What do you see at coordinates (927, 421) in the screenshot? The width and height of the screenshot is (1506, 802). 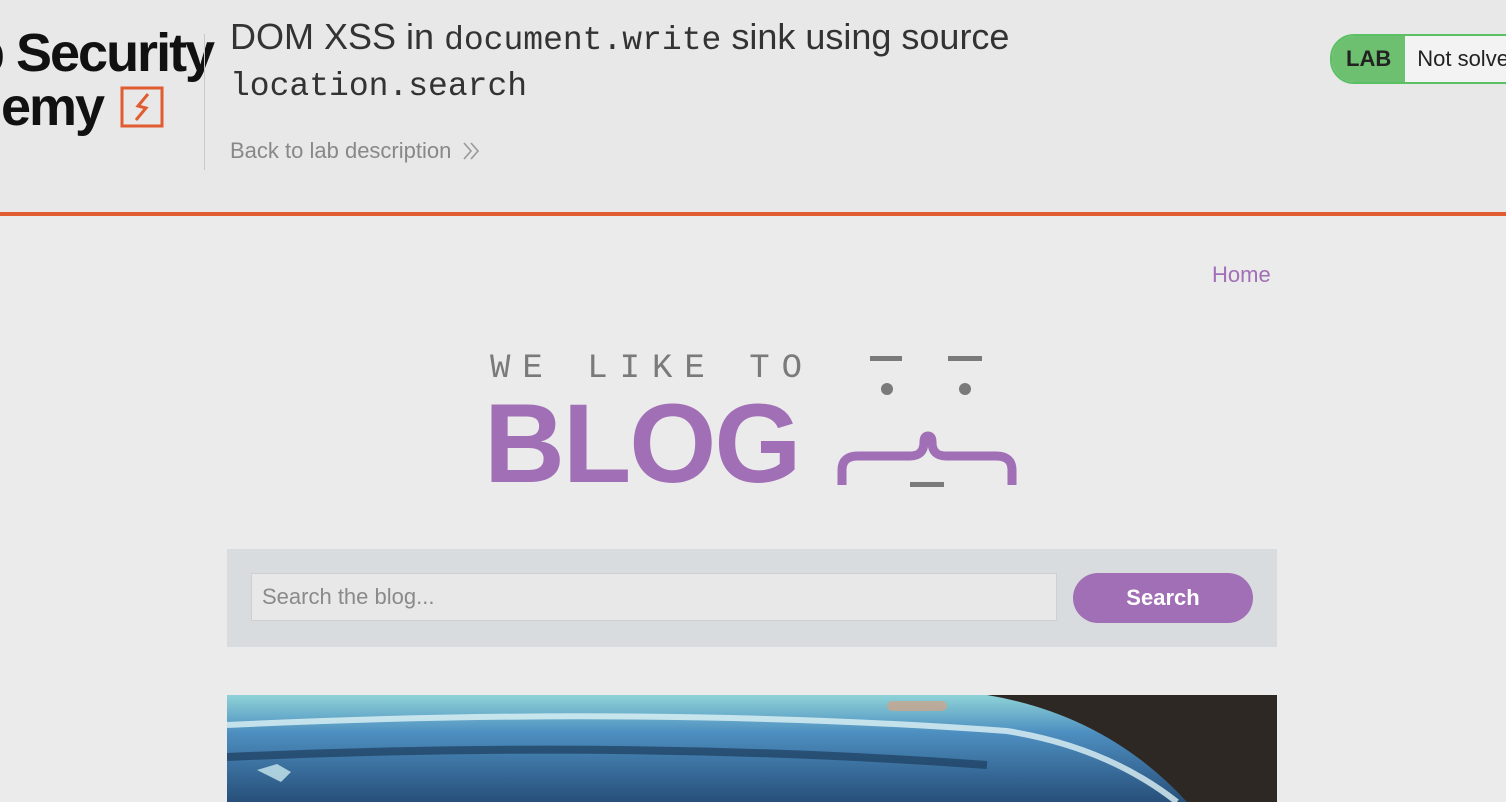 I see `blog-face-icon` at bounding box center [927, 421].